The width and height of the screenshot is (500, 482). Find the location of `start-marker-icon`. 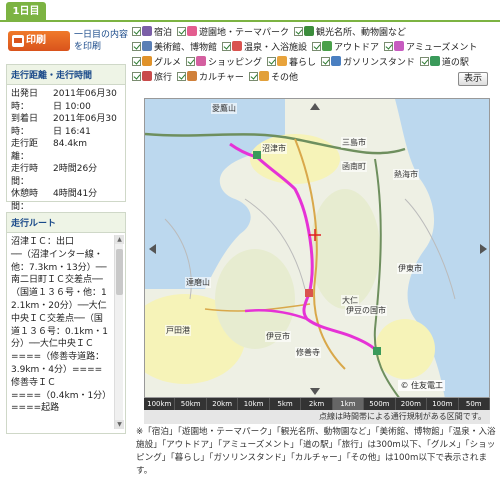

start-marker-icon is located at coordinates (257, 155).